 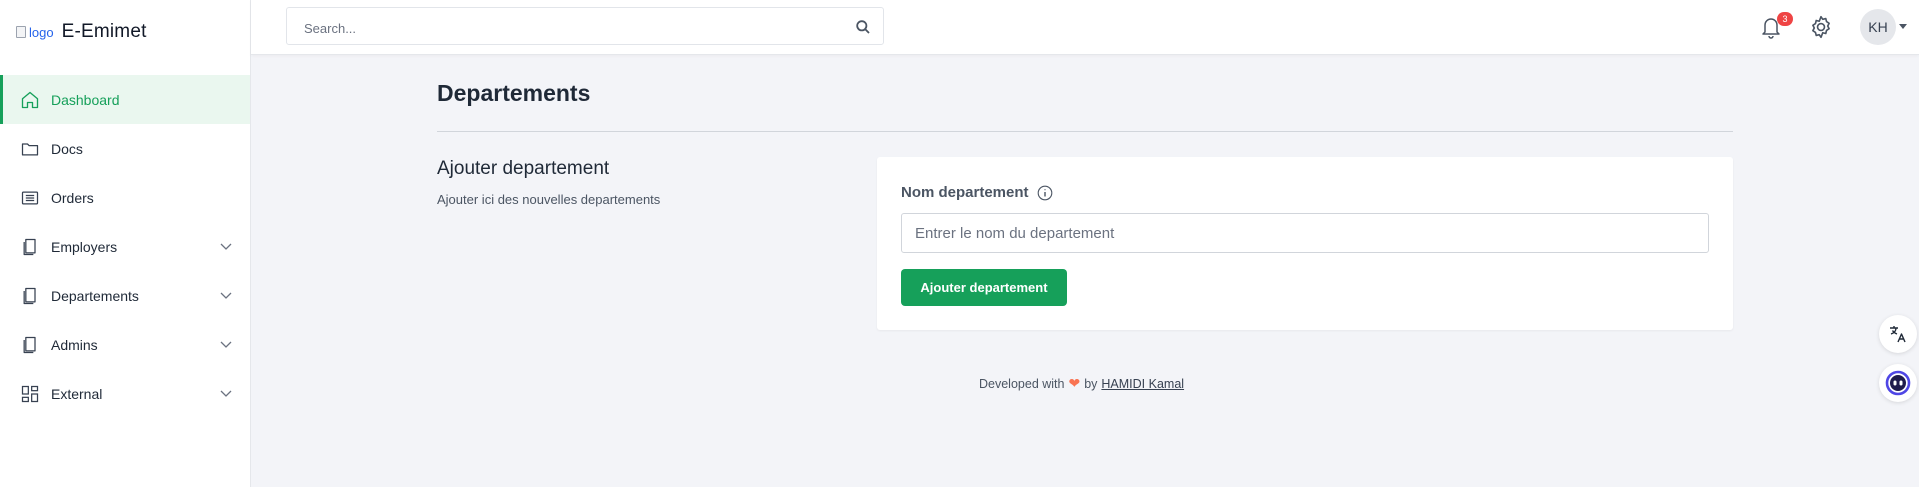 What do you see at coordinates (125, 393) in the screenshot?
I see `sidebar-item-external: External` at bounding box center [125, 393].